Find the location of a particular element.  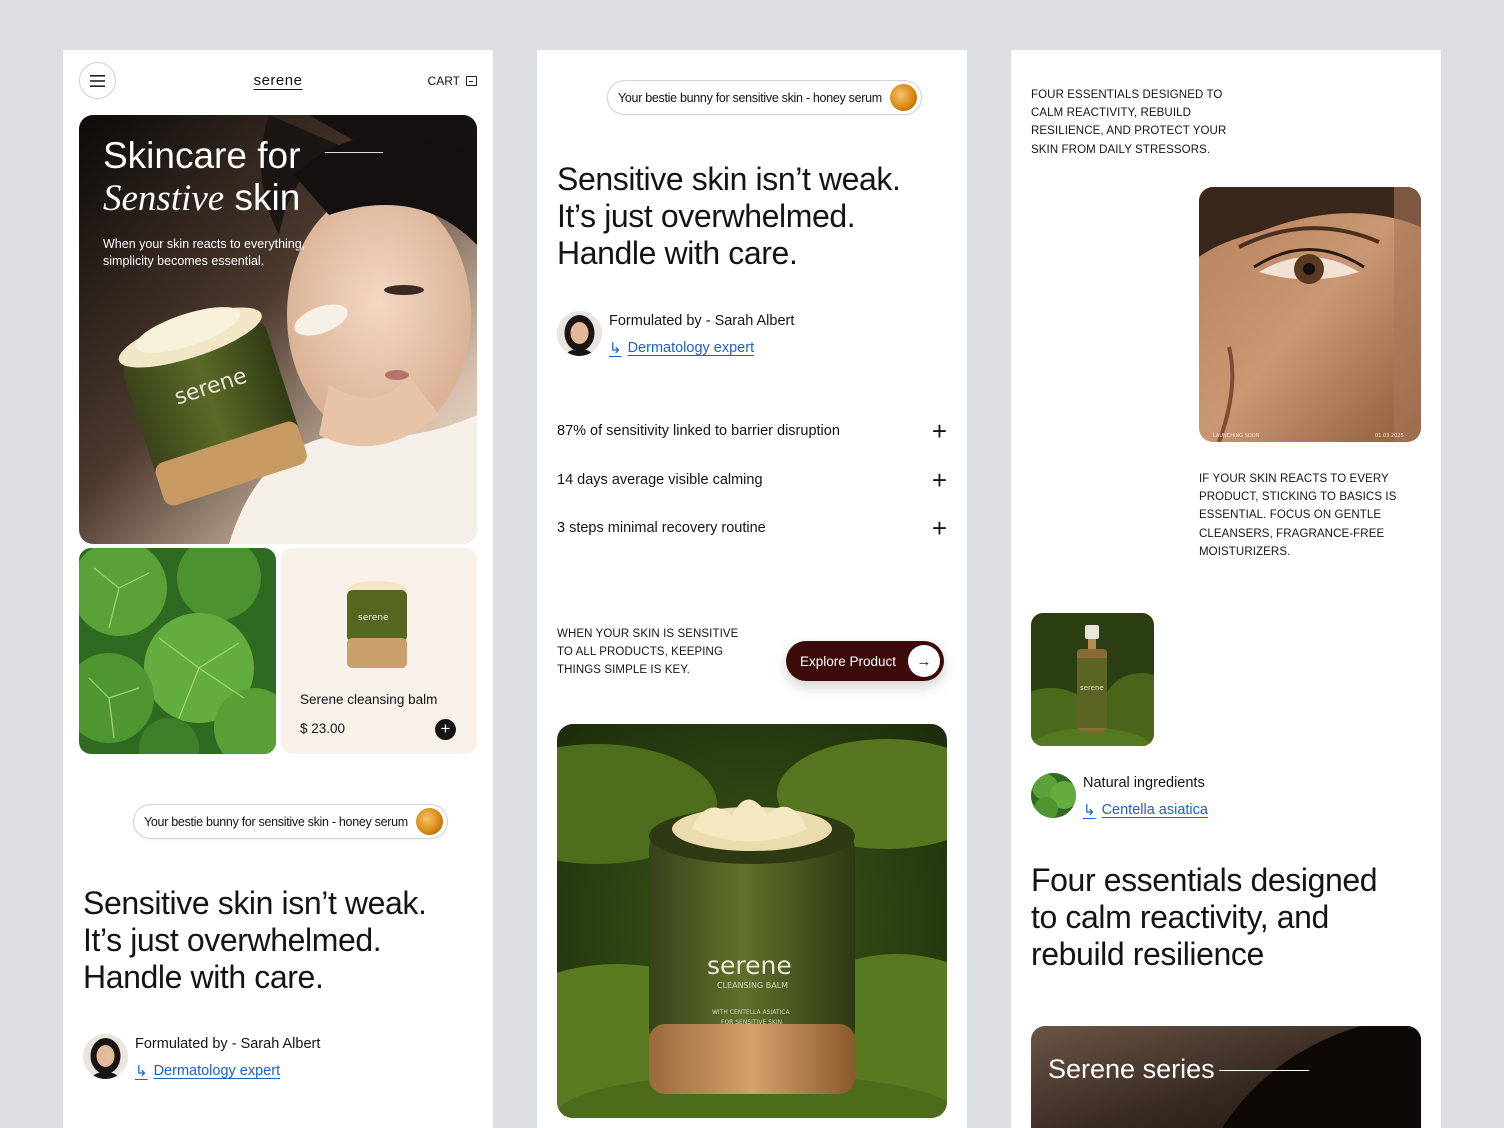

face-caption-right: 01.03.2025 is located at coordinates (1389, 436).